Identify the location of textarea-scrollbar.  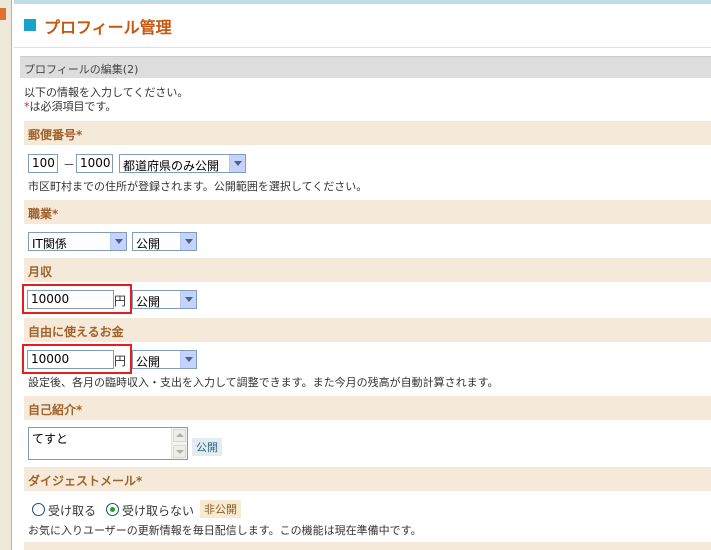
(179, 443).